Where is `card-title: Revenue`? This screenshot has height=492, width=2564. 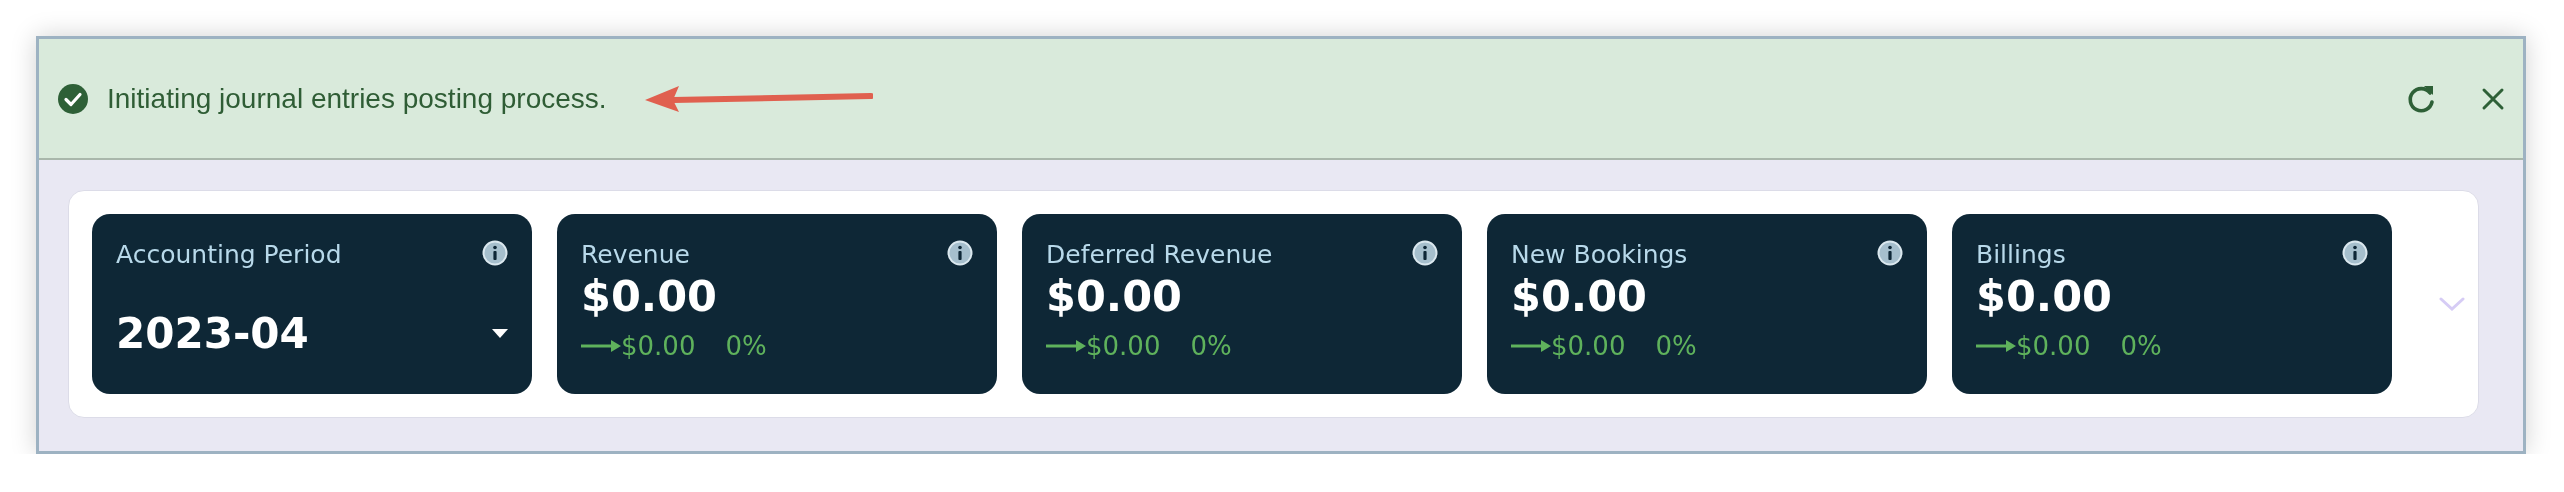
card-title: Revenue is located at coordinates (635, 254).